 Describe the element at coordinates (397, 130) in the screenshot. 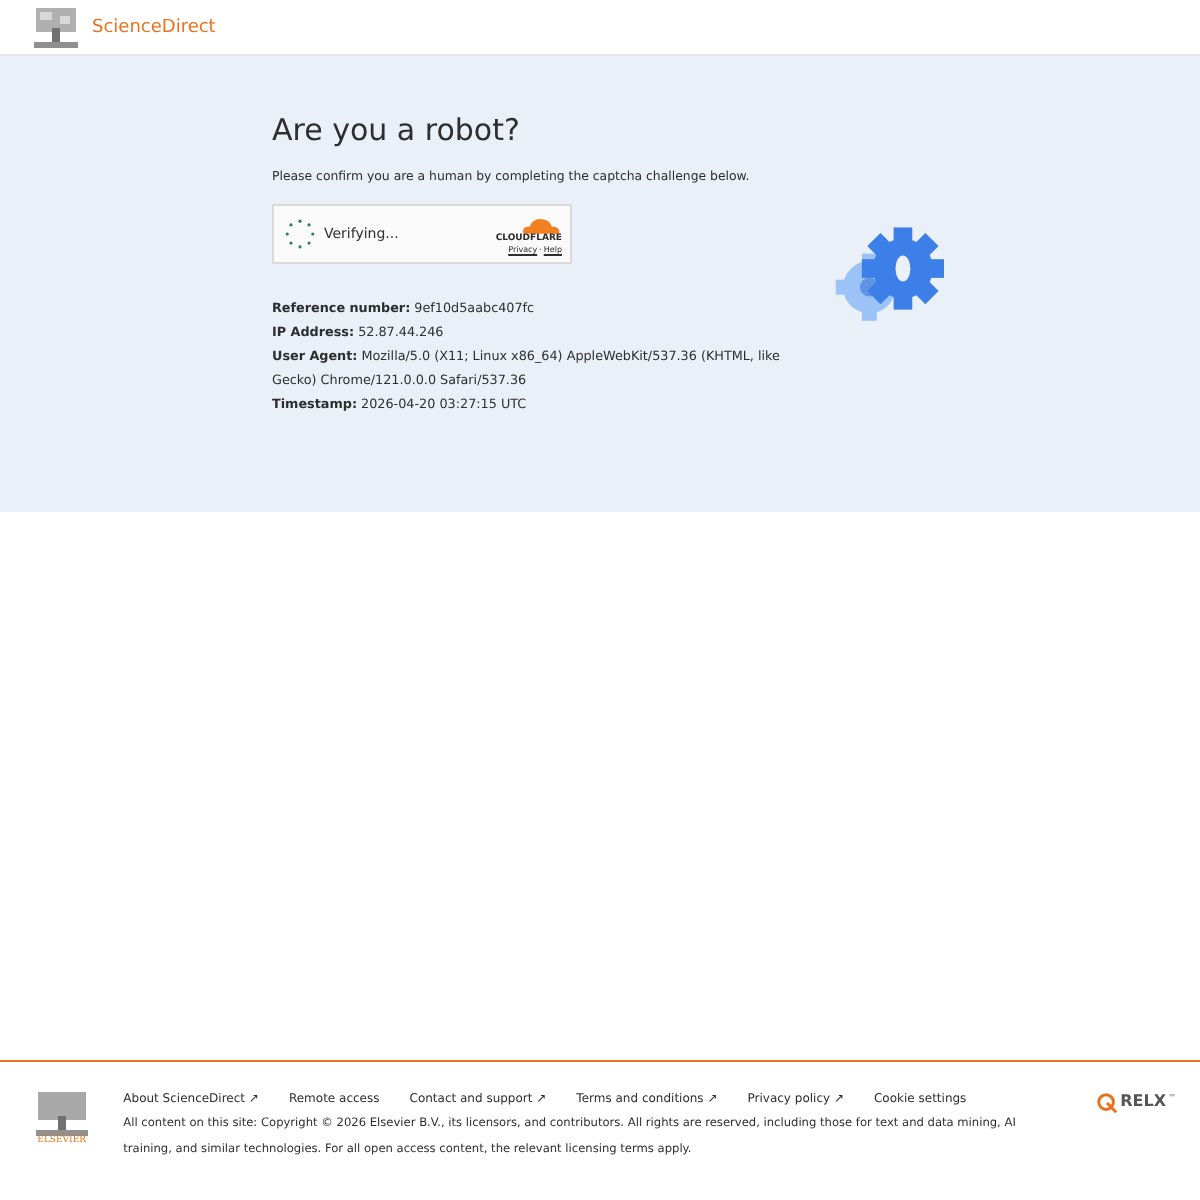

I see `page-title: Are you a robot?` at that location.